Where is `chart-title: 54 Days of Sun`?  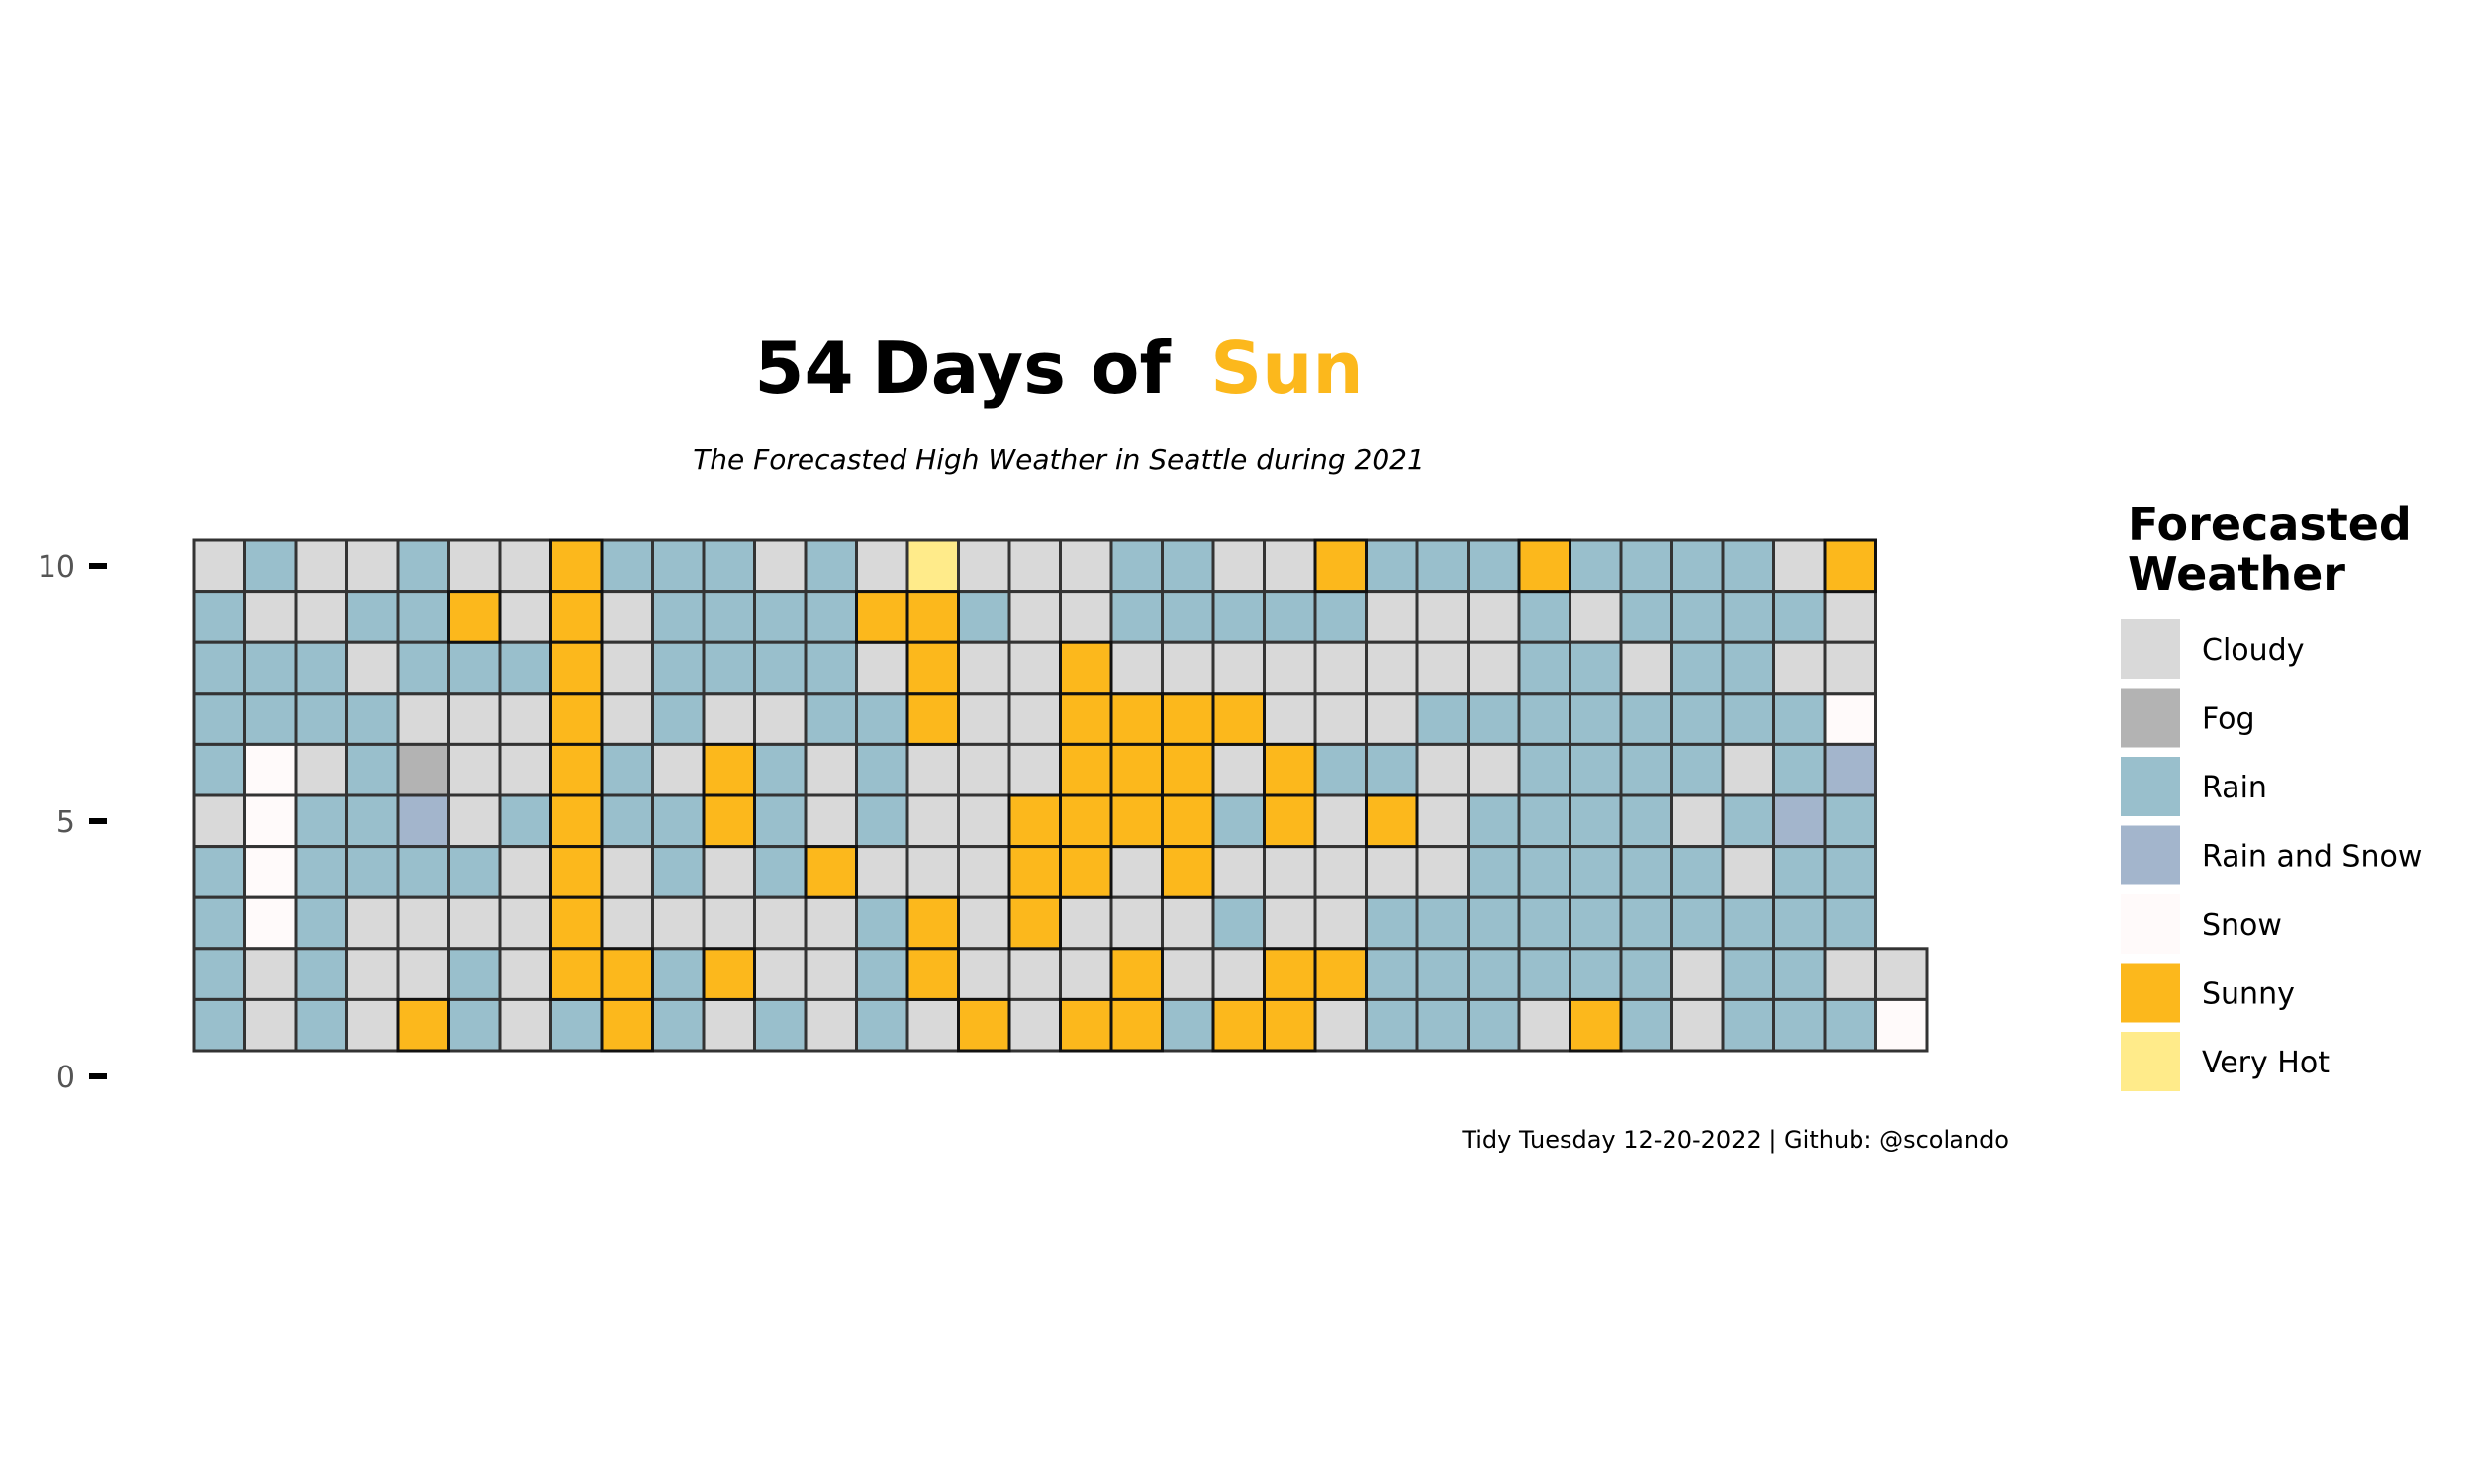
chart-title: 54 Days of Sun is located at coordinates (1058, 368).